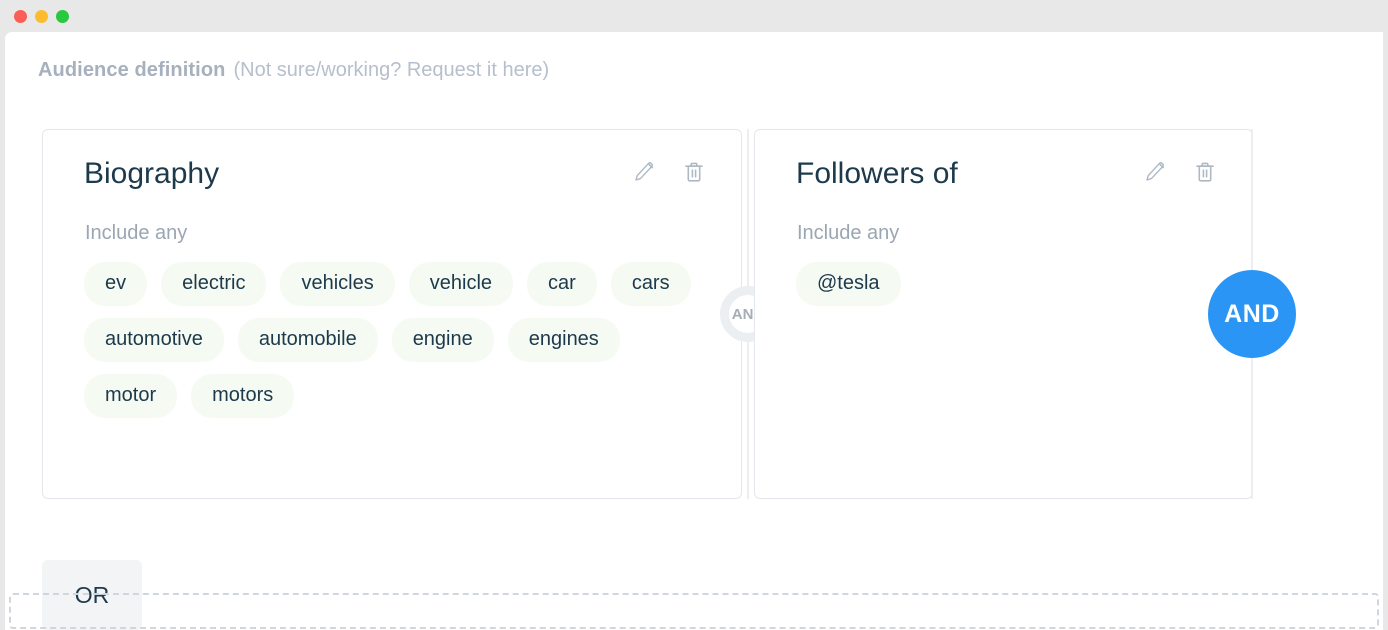  I want to click on and-connector-inactive: AND, so click(748, 314).